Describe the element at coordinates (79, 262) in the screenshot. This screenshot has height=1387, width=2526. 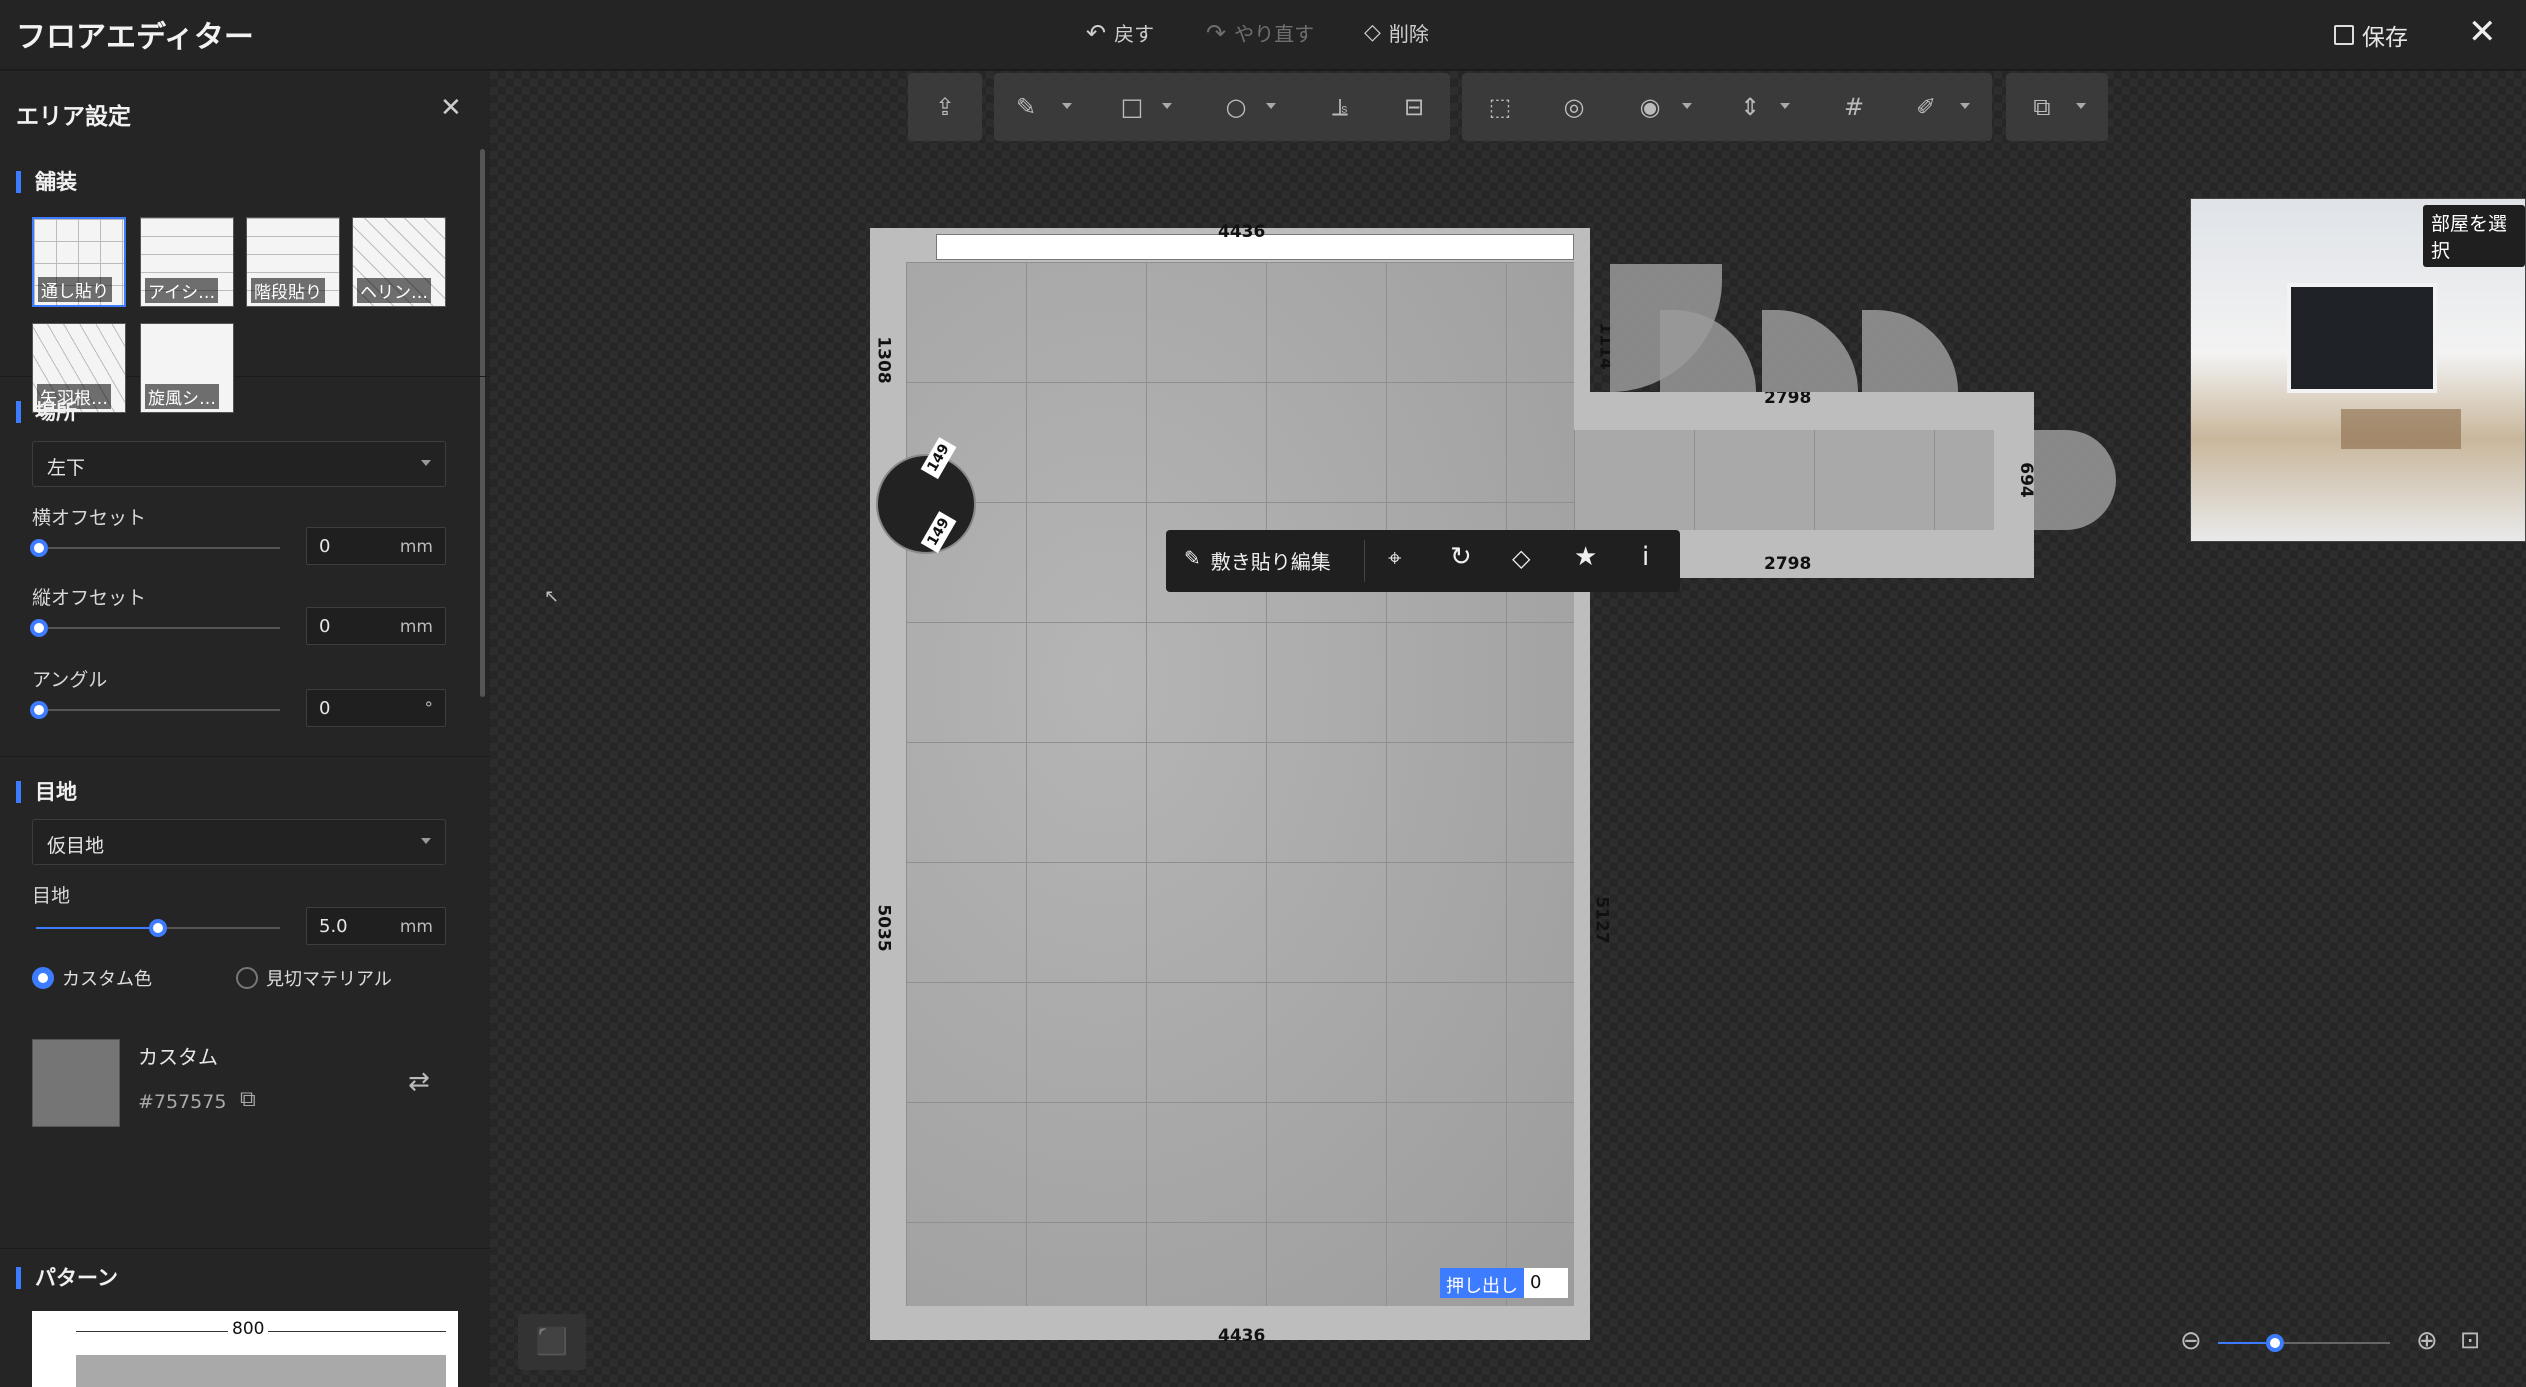
I see `tile-pattern-grid: 通し貼り` at that location.